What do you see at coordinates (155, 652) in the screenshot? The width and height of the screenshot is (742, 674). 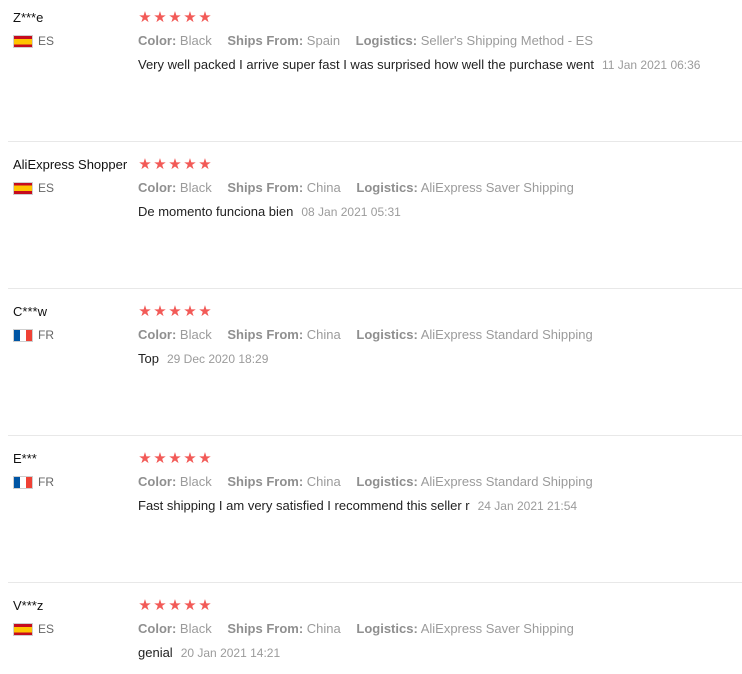 I see `review-text: genial` at bounding box center [155, 652].